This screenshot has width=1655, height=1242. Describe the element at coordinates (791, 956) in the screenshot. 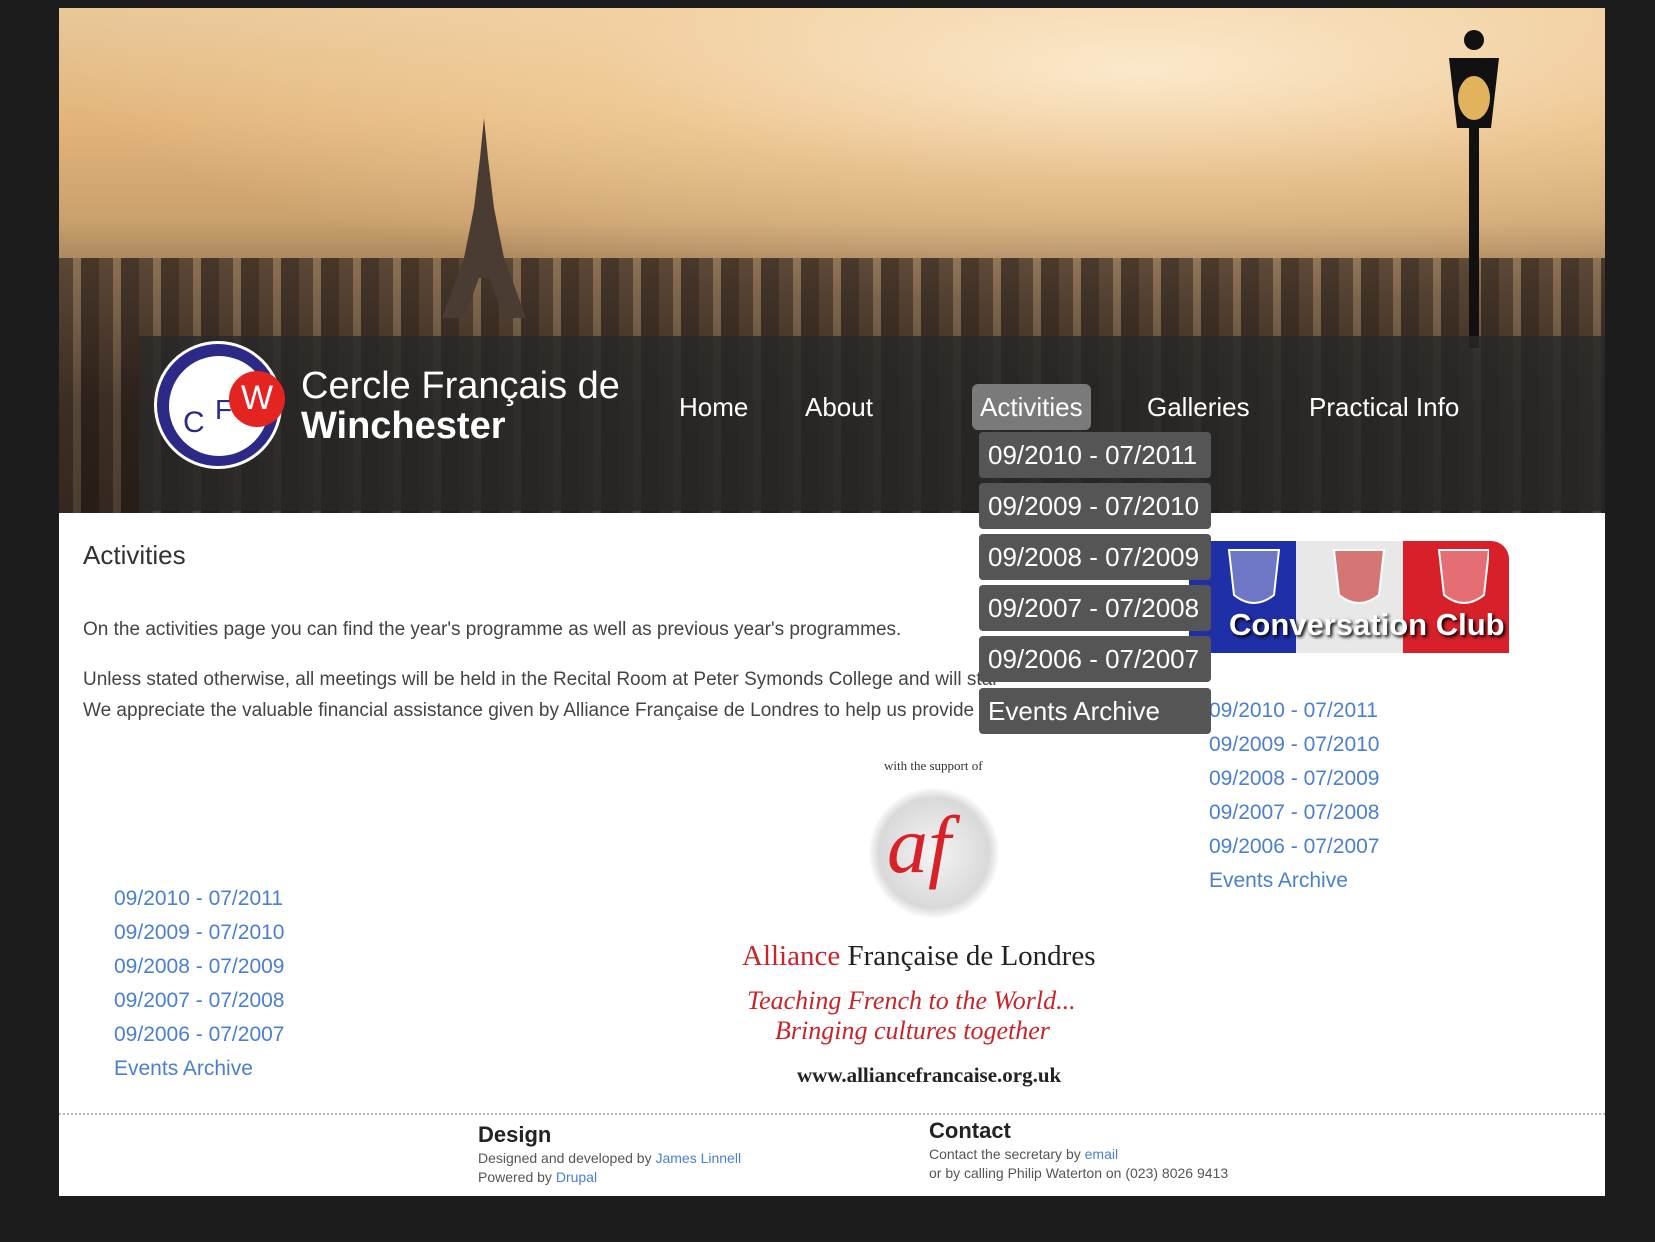

I see `af-name-red: Alliance` at that location.